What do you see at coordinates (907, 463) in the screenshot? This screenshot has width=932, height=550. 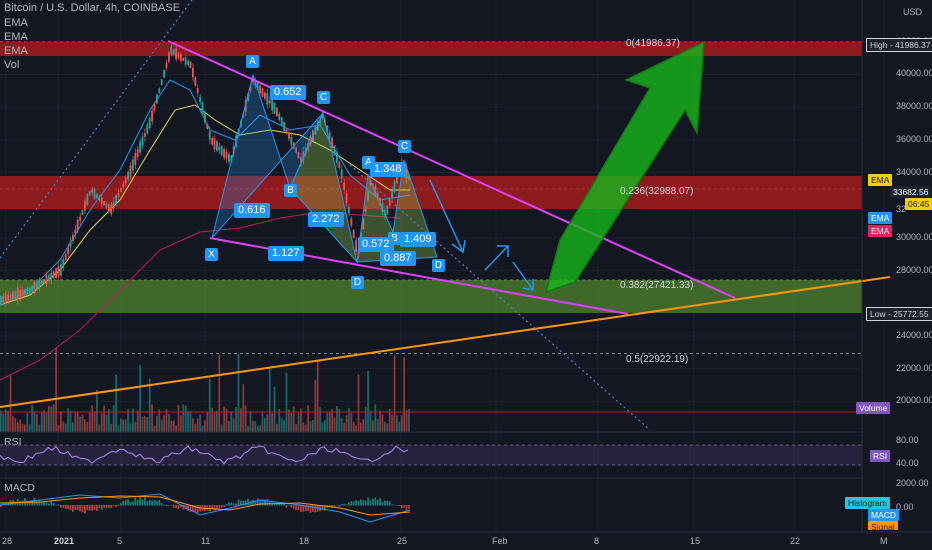 I see `rsi-axis-40: 40.00` at bounding box center [907, 463].